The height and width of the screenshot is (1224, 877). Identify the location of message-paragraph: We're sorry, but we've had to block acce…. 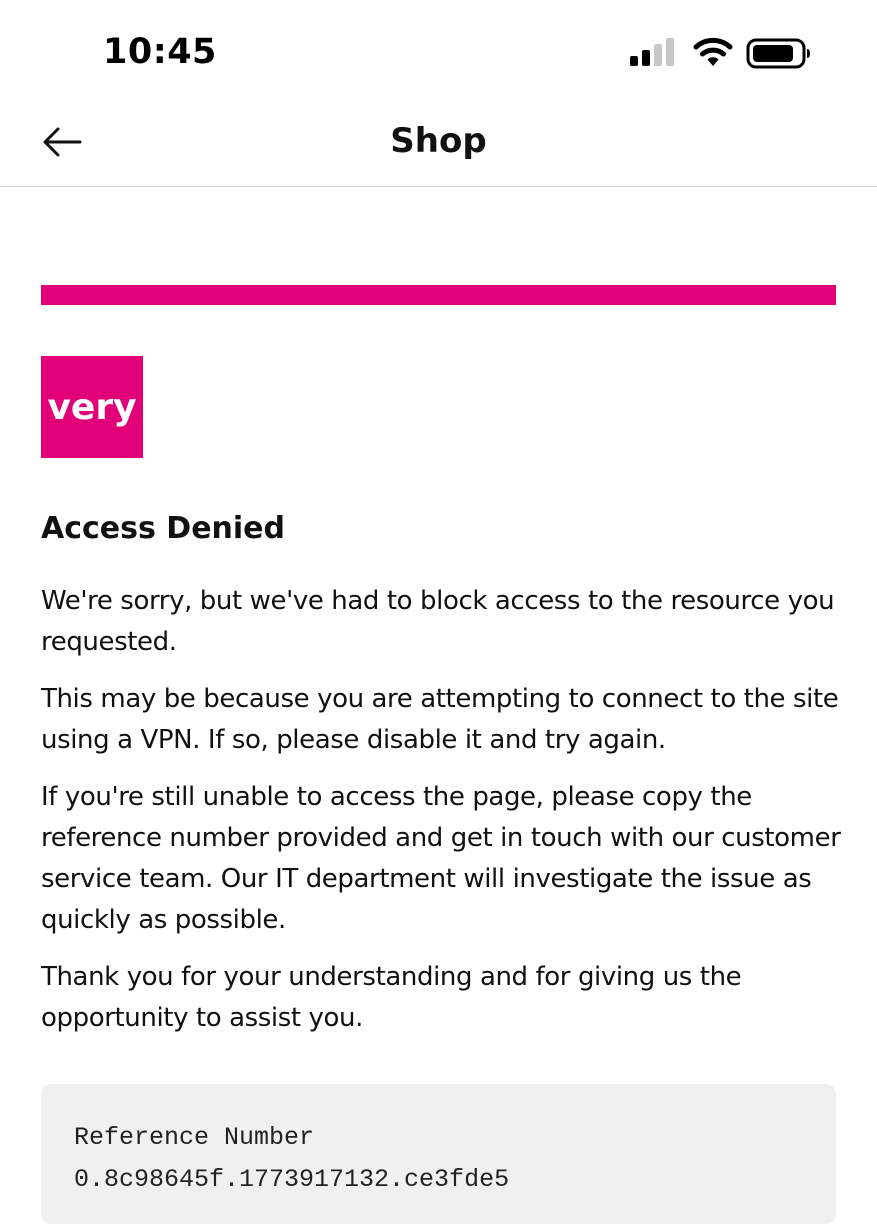
(438, 621).